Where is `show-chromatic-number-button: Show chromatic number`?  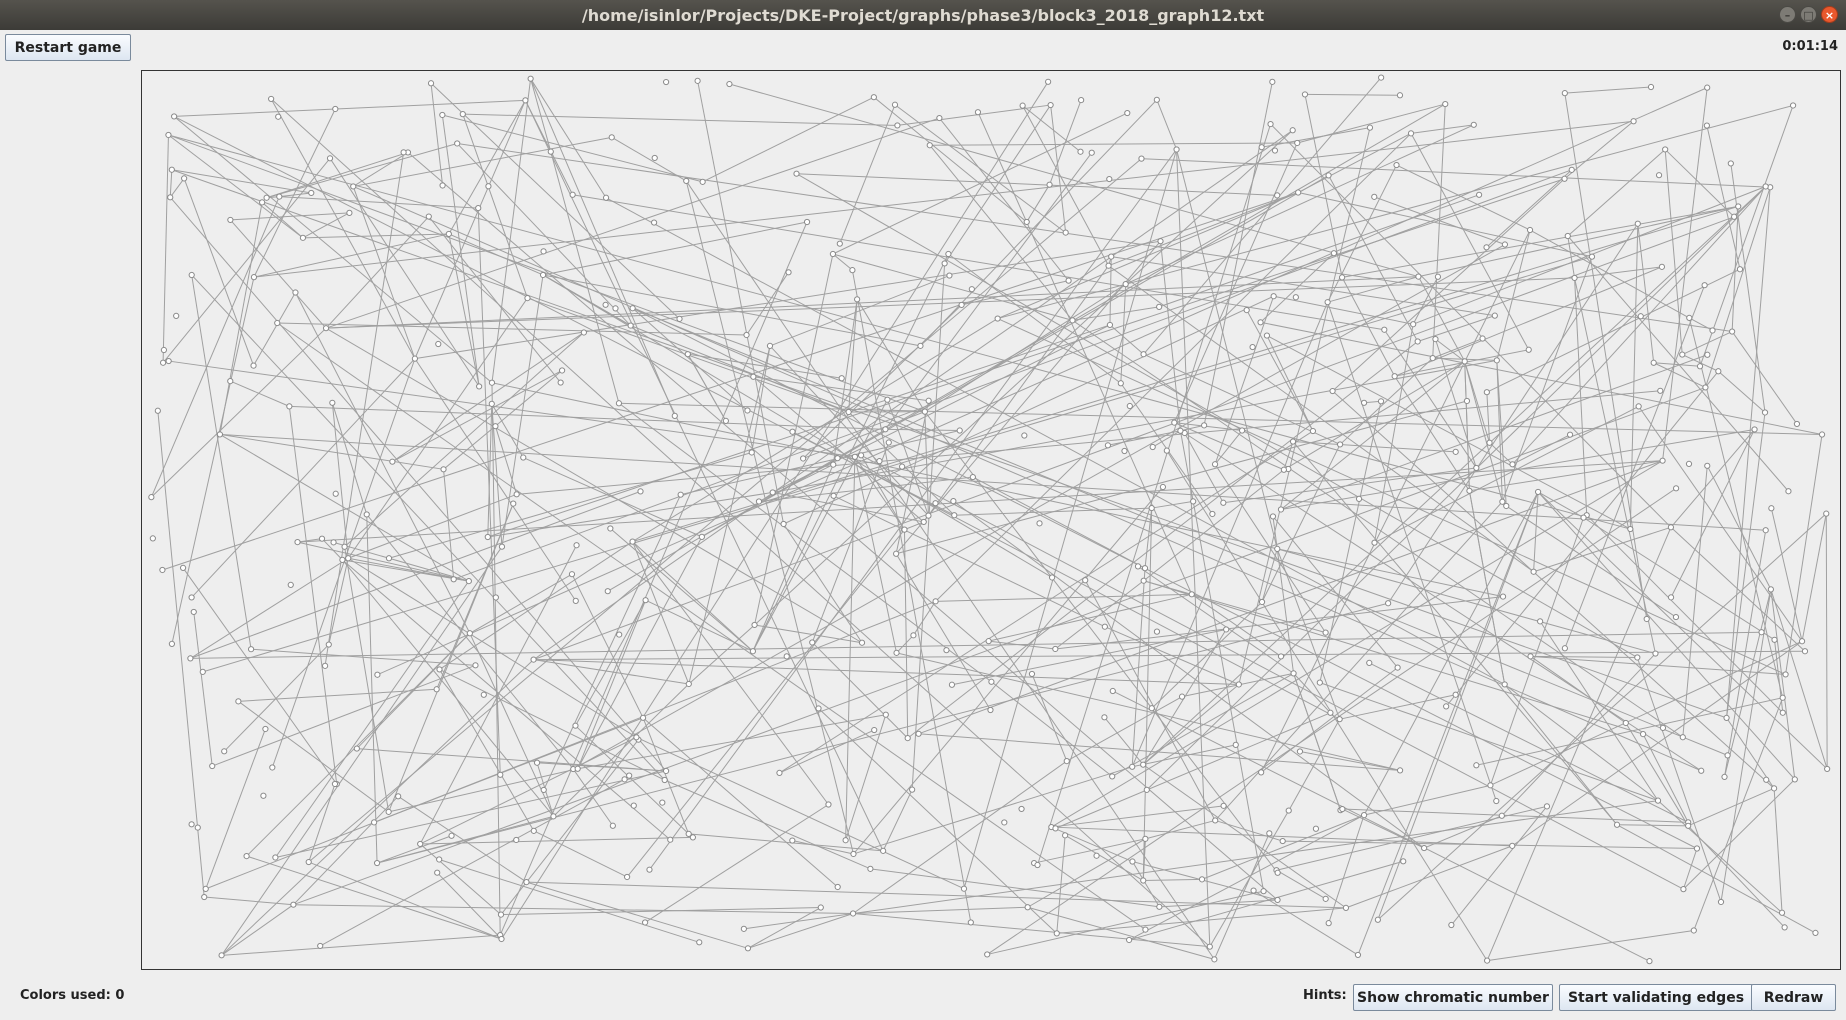 show-chromatic-number-button: Show chromatic number is located at coordinates (1453, 997).